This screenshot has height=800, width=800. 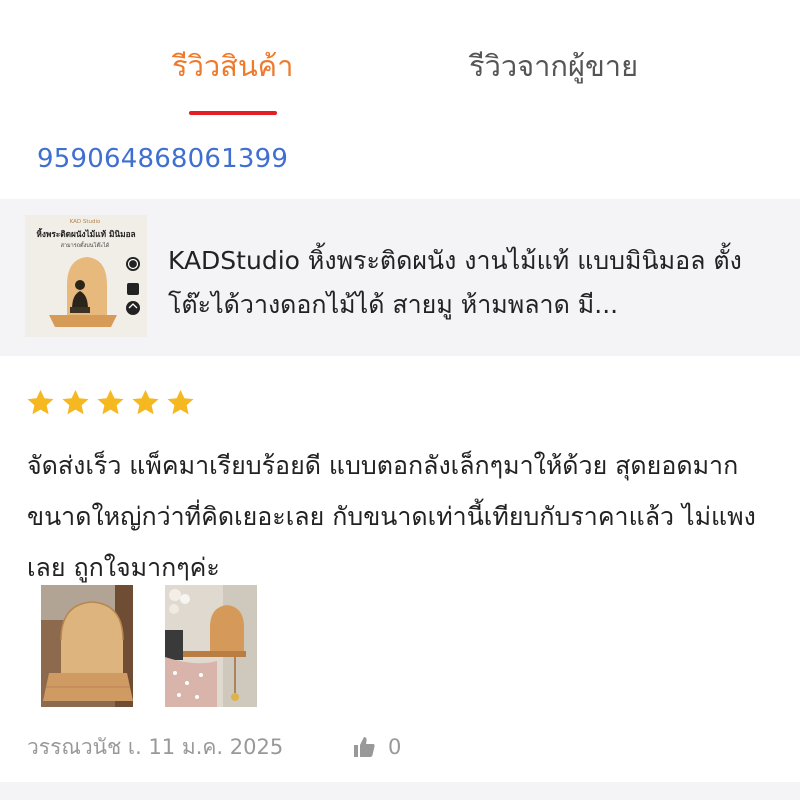 I want to click on thumbs-up-icon, so click(x=364, y=747).